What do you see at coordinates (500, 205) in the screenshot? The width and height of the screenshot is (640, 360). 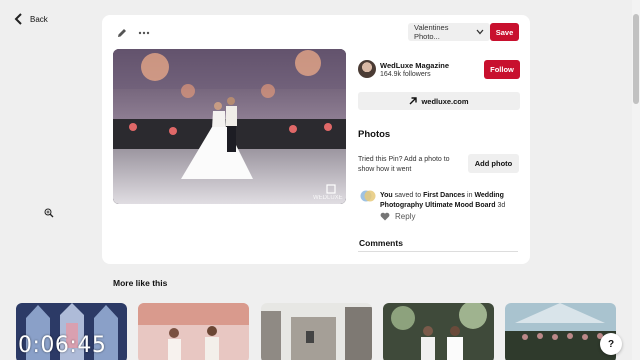 I see `activity-age: 3d` at bounding box center [500, 205].